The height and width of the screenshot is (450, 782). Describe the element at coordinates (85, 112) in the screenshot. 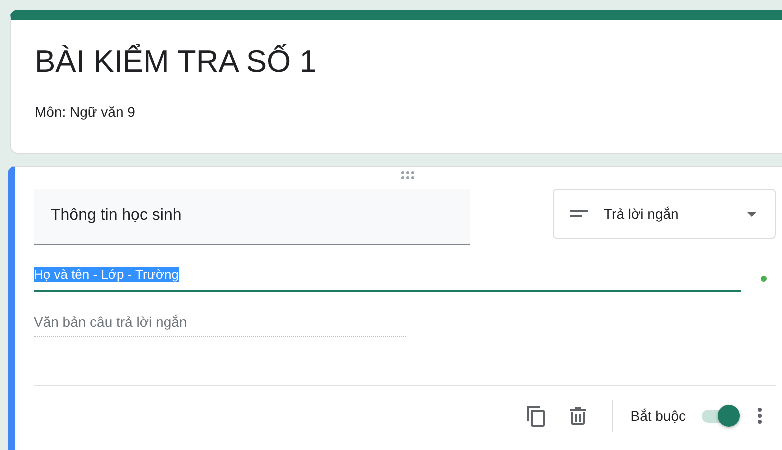

I see `form-description: Môn: Ngữ văn 9` at that location.